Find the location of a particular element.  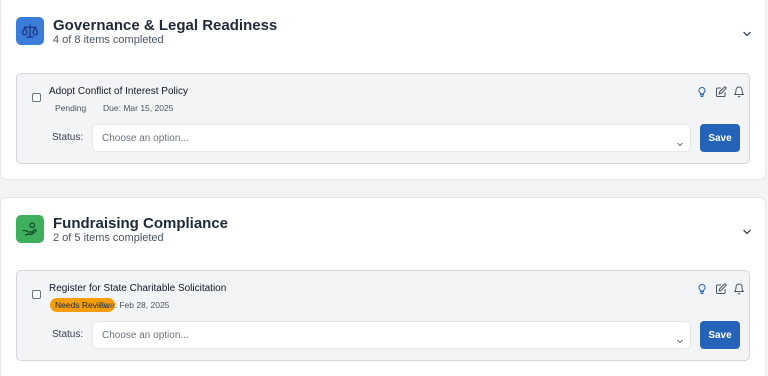

category-title: Fundraising Compliance is located at coordinates (141, 223).